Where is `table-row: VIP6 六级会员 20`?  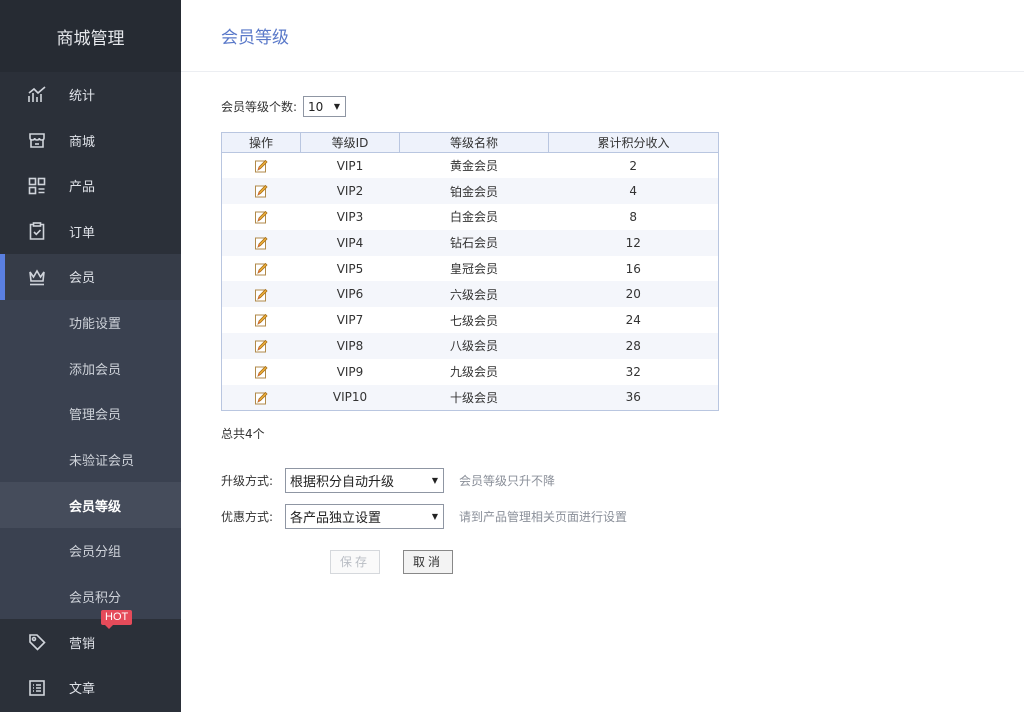
table-row: VIP6 六级会员 20 is located at coordinates (470, 294).